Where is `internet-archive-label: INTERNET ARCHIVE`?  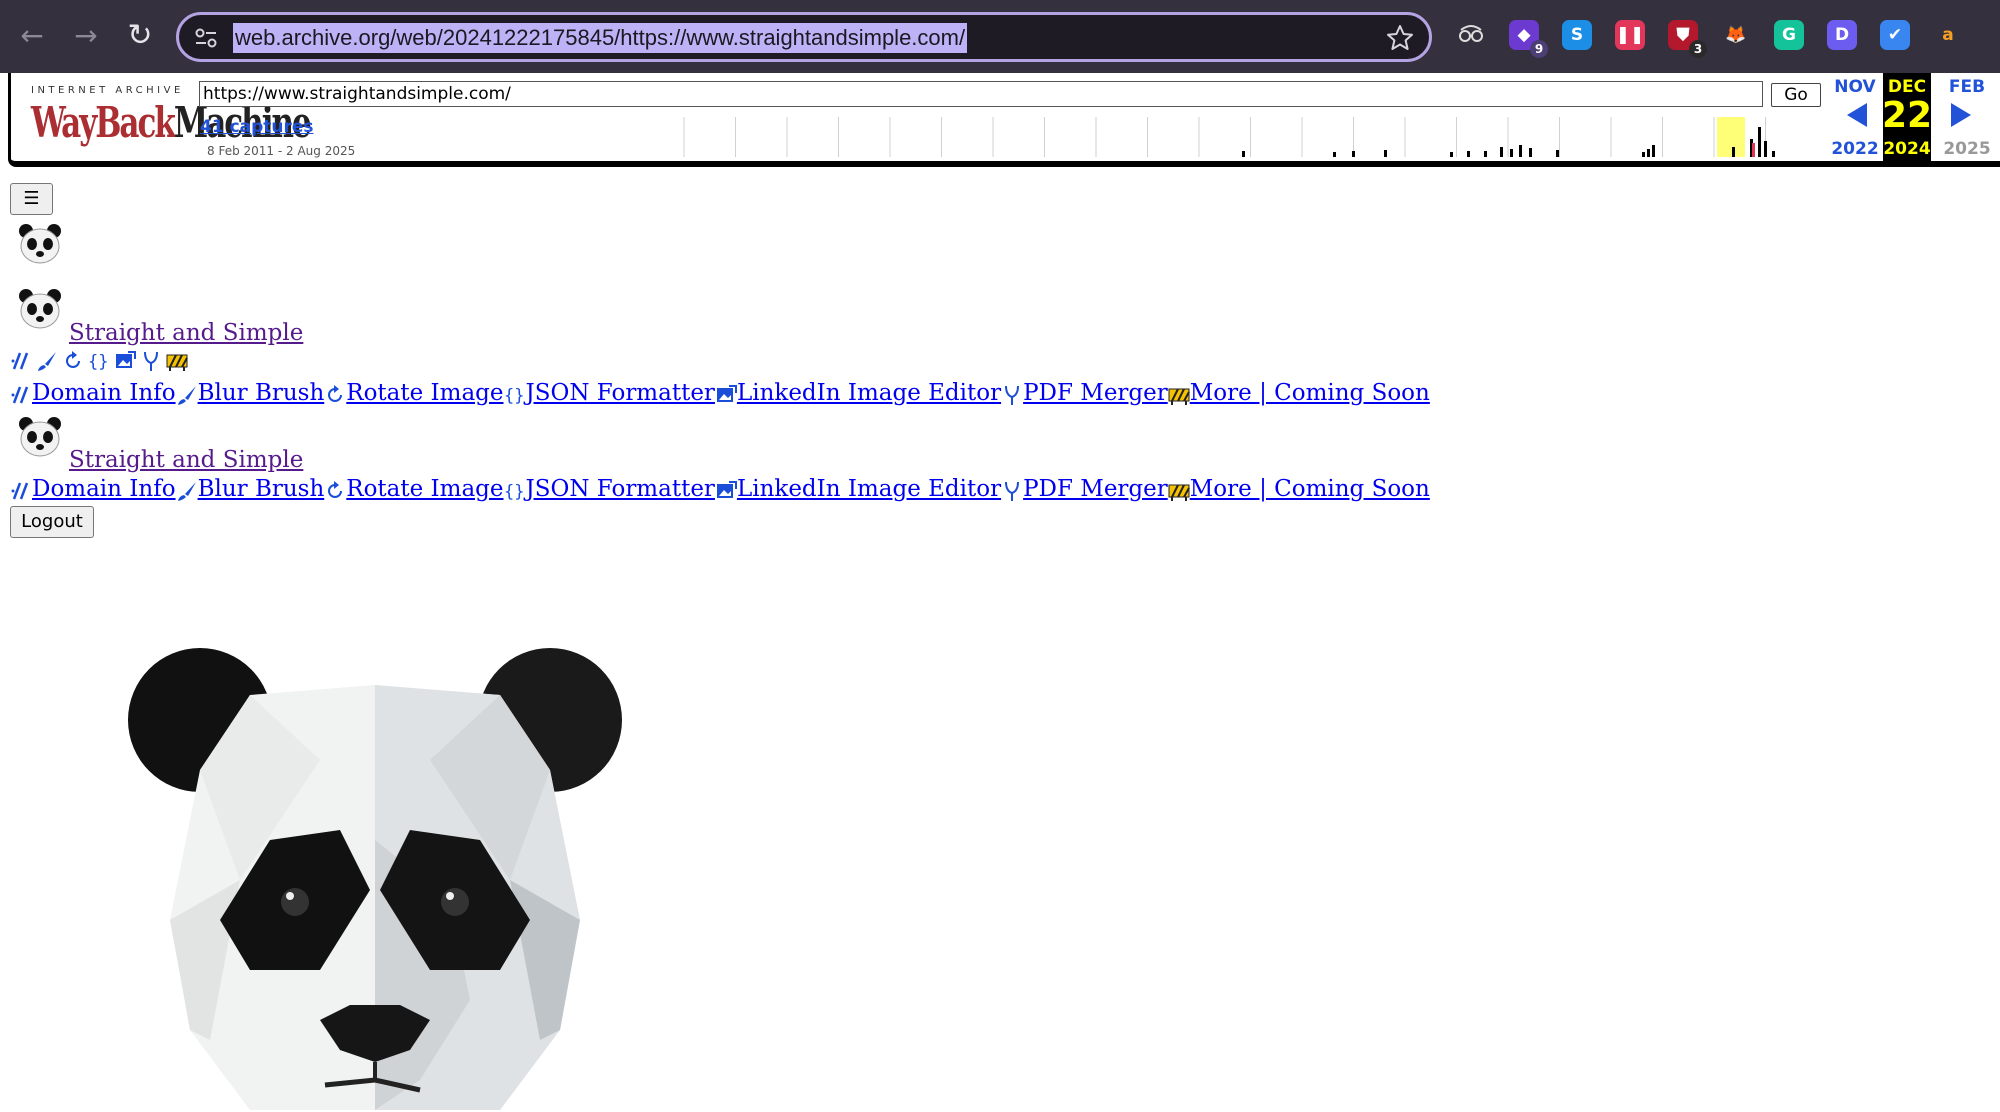 internet-archive-label: INTERNET ARCHIVE is located at coordinates (107, 90).